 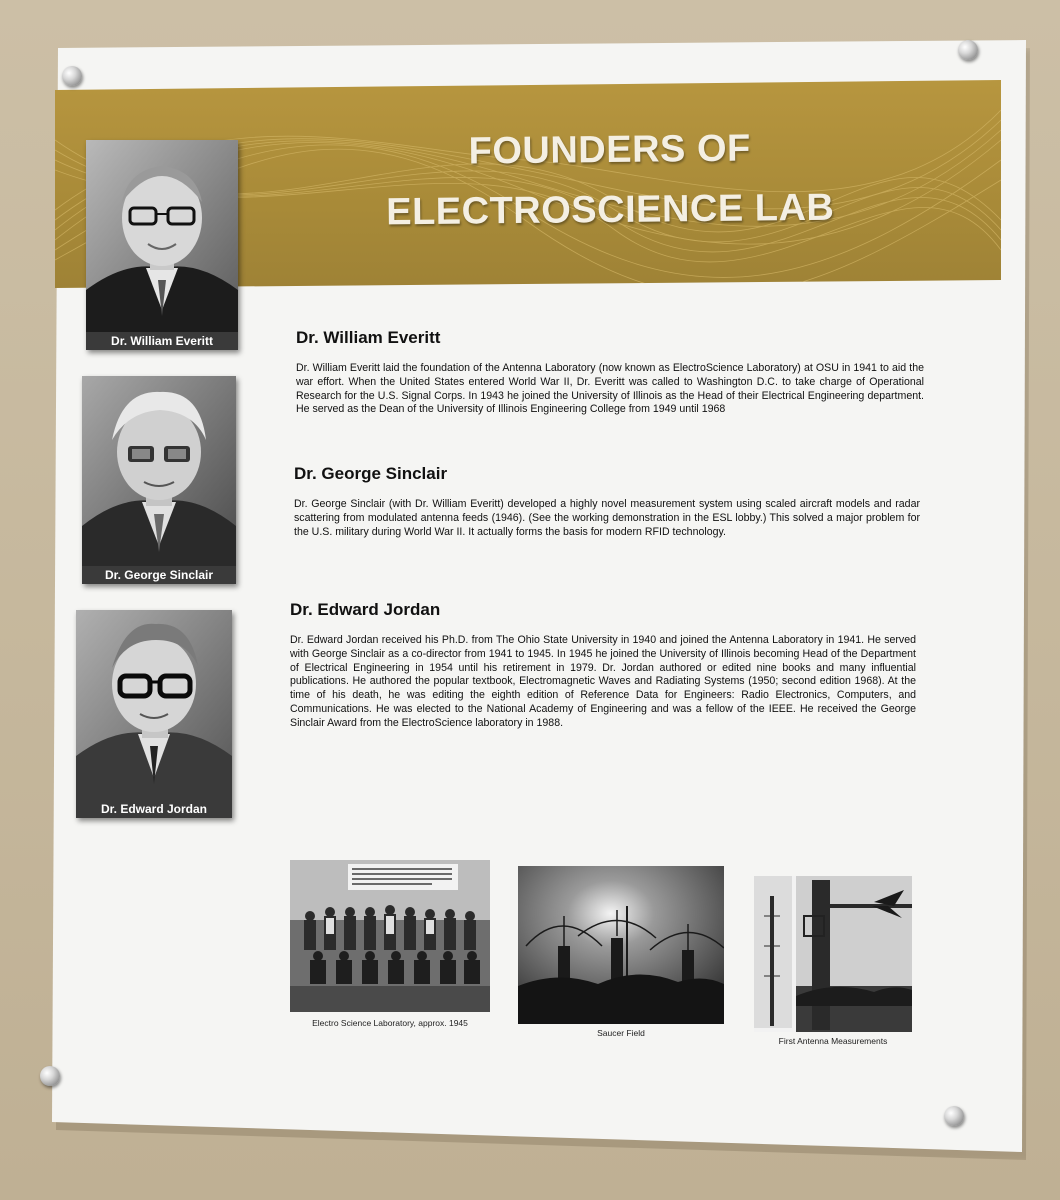 What do you see at coordinates (154, 809) in the screenshot?
I see `portrait-caption: Dr. Edward Jordan` at bounding box center [154, 809].